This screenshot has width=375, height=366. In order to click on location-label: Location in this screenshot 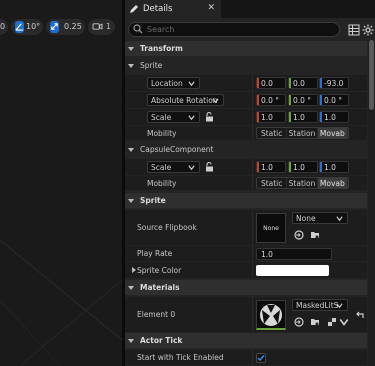, I will do `click(167, 83)`.